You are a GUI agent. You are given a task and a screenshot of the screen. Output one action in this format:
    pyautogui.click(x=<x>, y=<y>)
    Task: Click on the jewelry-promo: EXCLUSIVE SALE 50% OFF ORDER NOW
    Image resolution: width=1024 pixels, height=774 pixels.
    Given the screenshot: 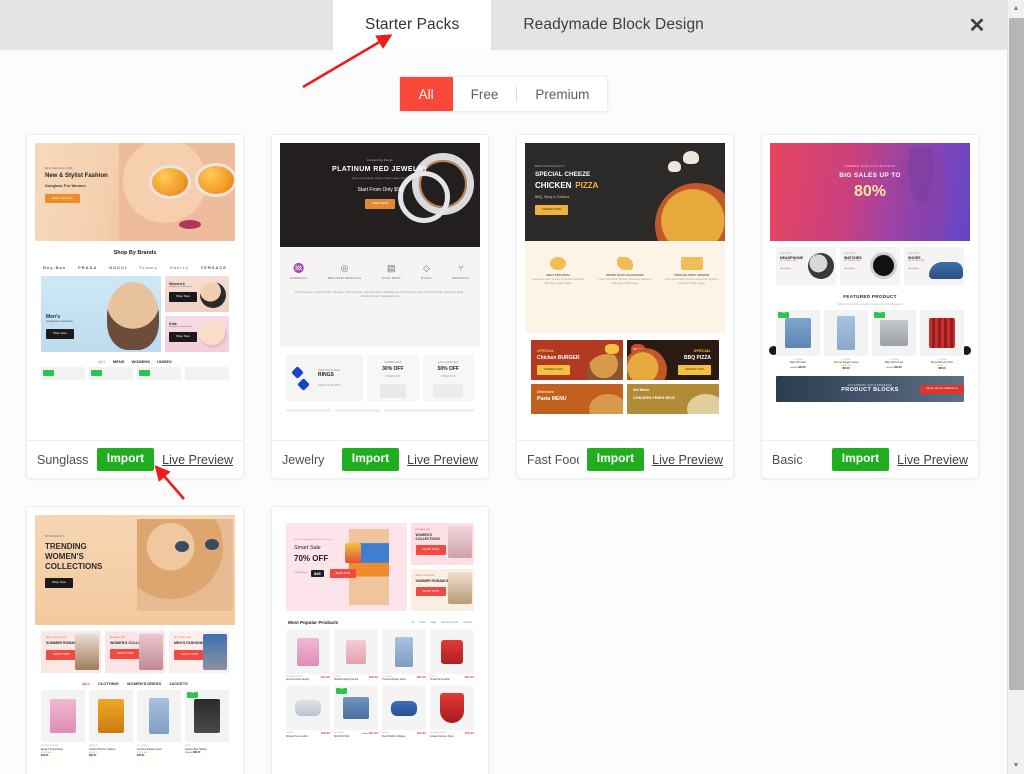 What is the action you would take?
    pyautogui.click(x=448, y=378)
    